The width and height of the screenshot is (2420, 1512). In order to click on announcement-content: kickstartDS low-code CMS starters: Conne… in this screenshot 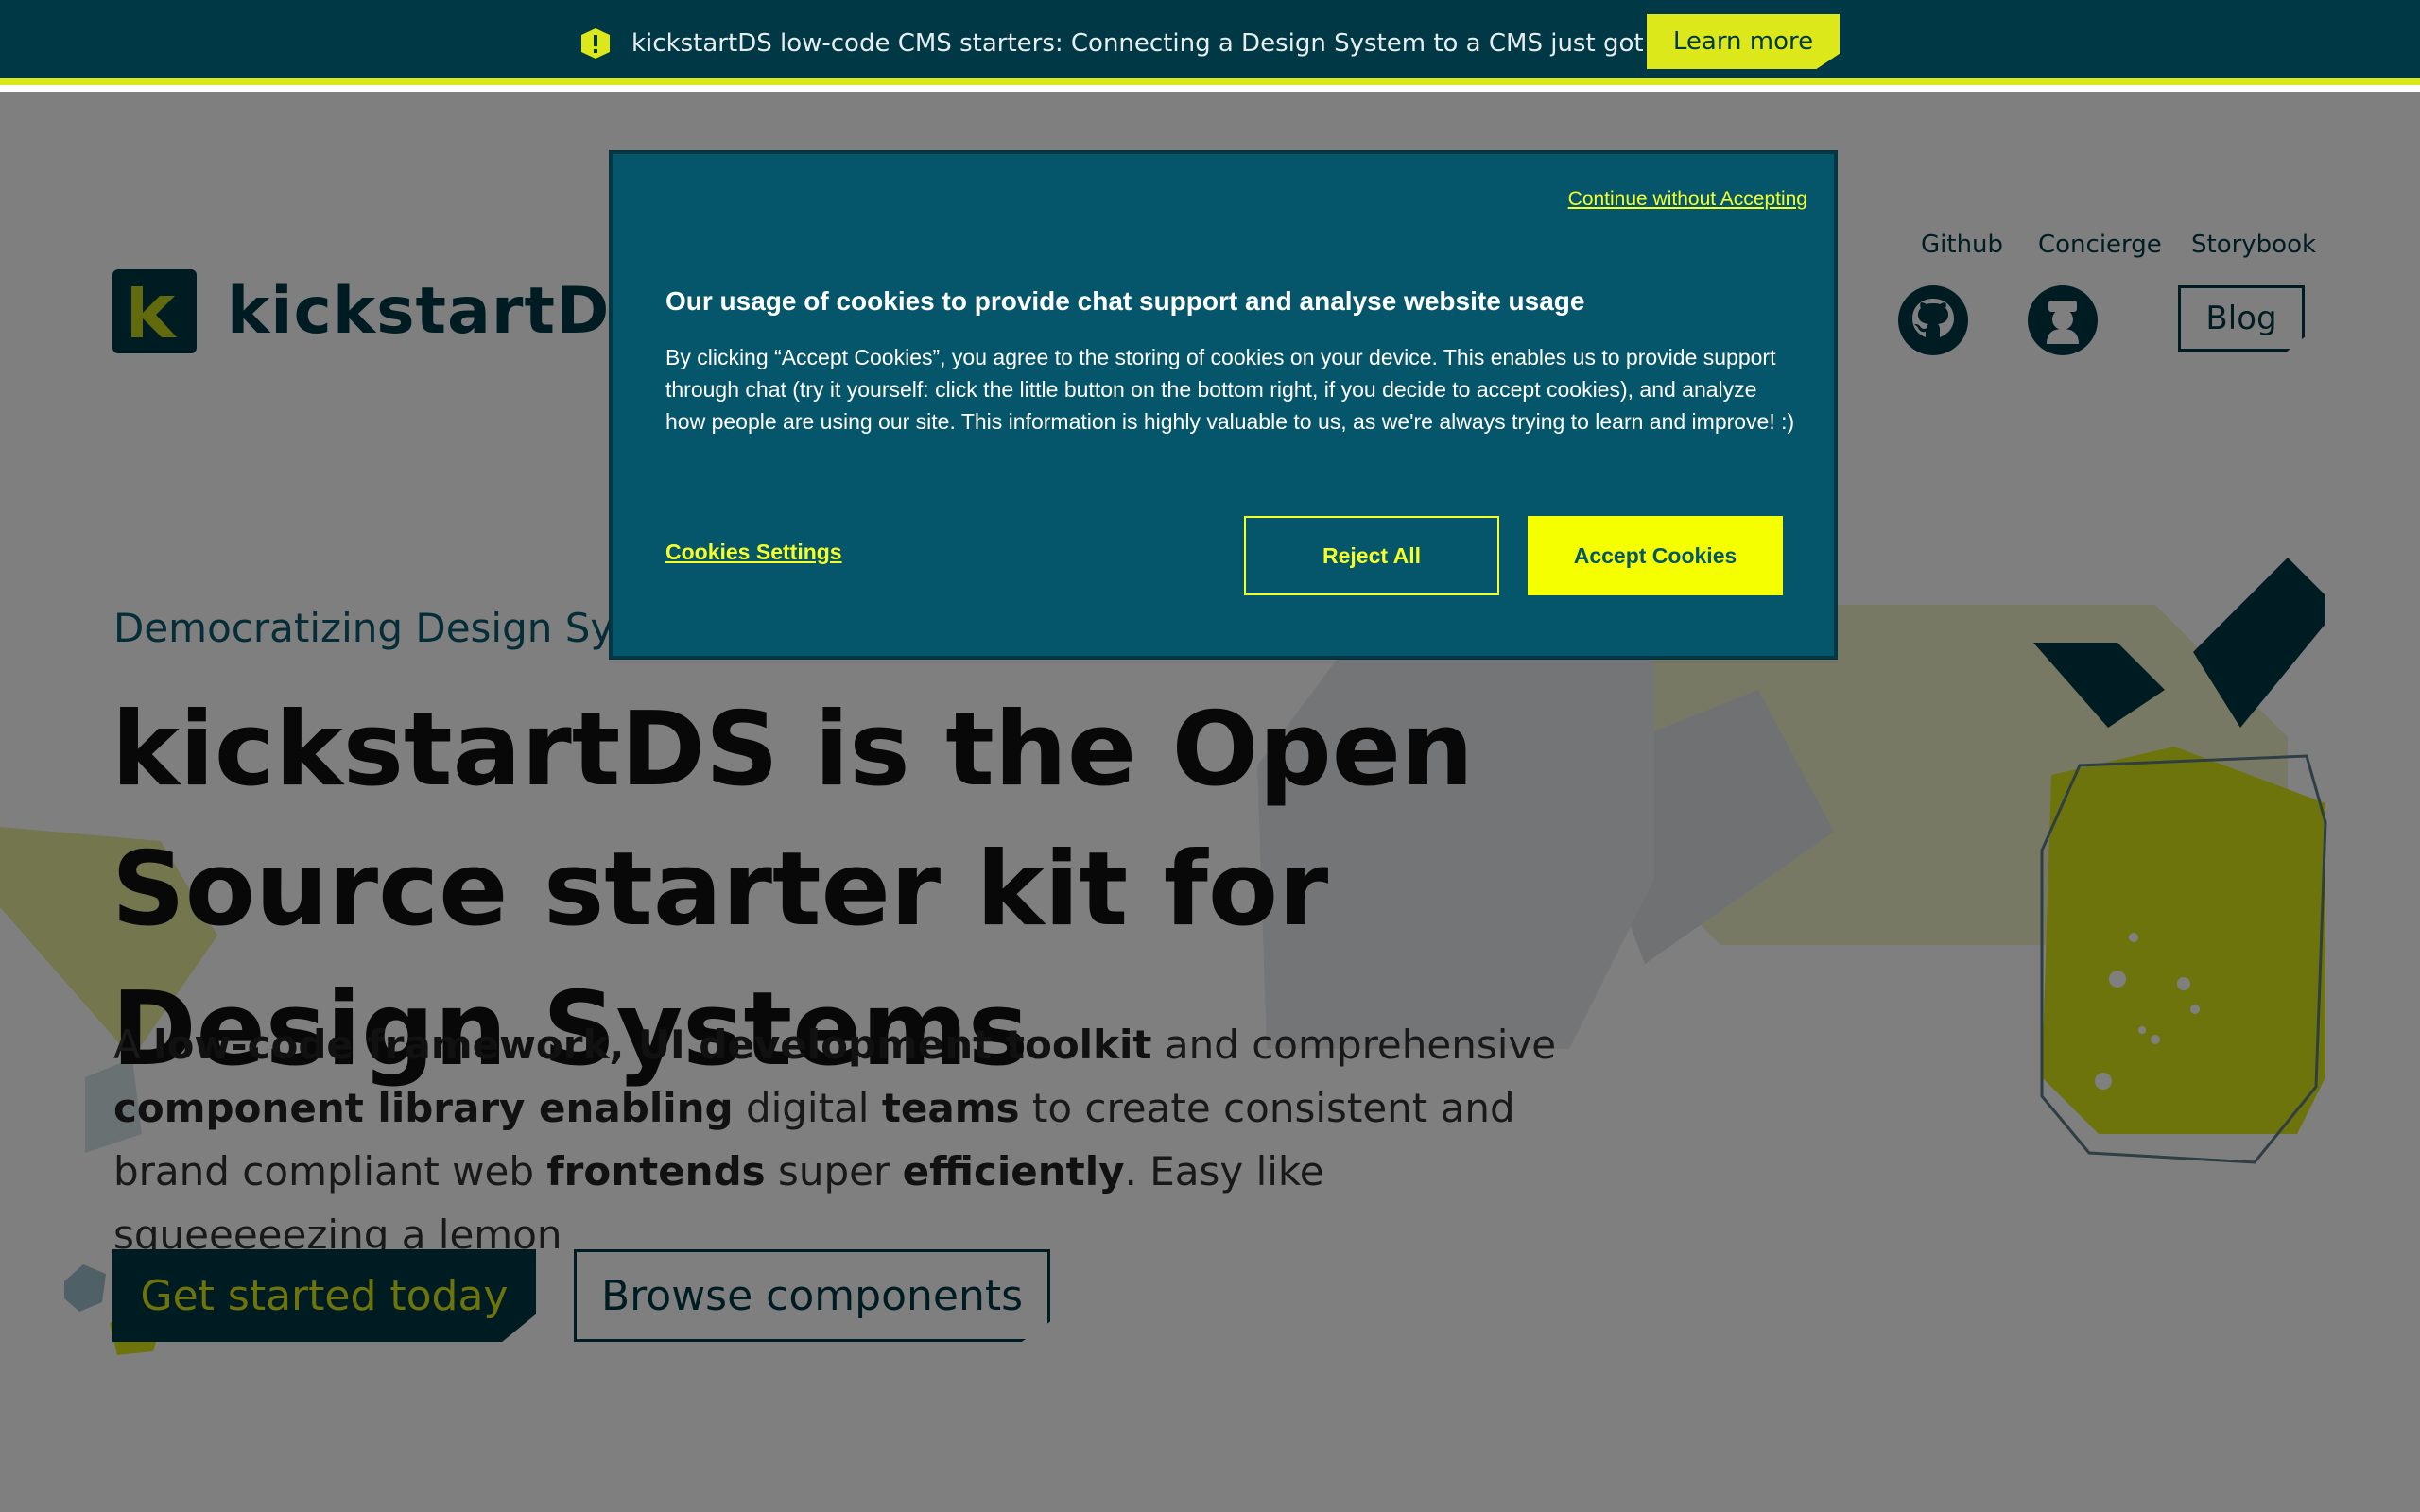, I will do `click(1153, 43)`.